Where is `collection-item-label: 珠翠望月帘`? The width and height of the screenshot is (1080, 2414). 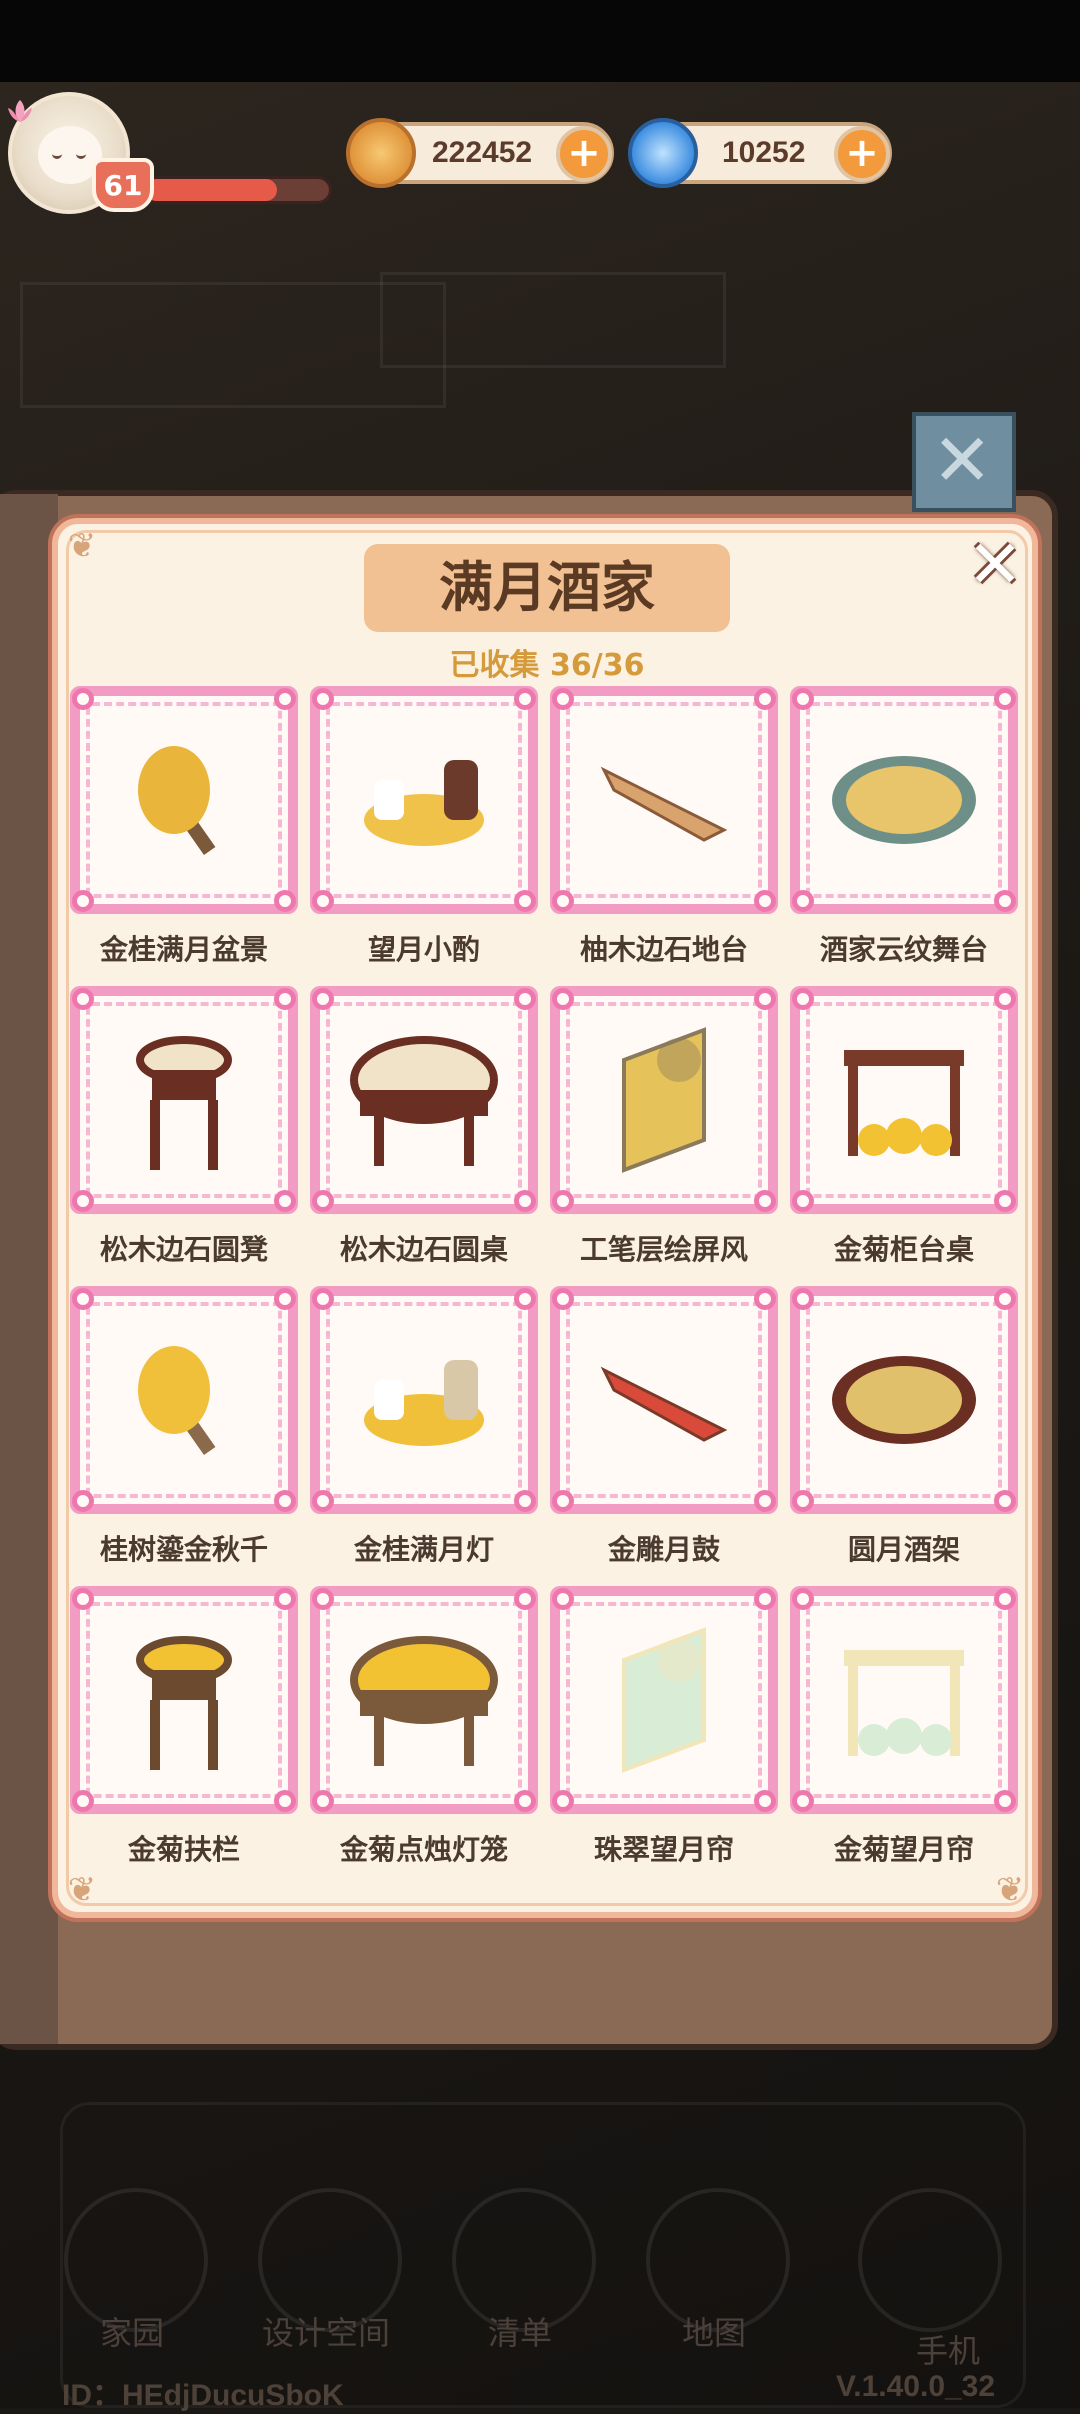
collection-item-label: 珠翠望月帘 is located at coordinates (663, 1849).